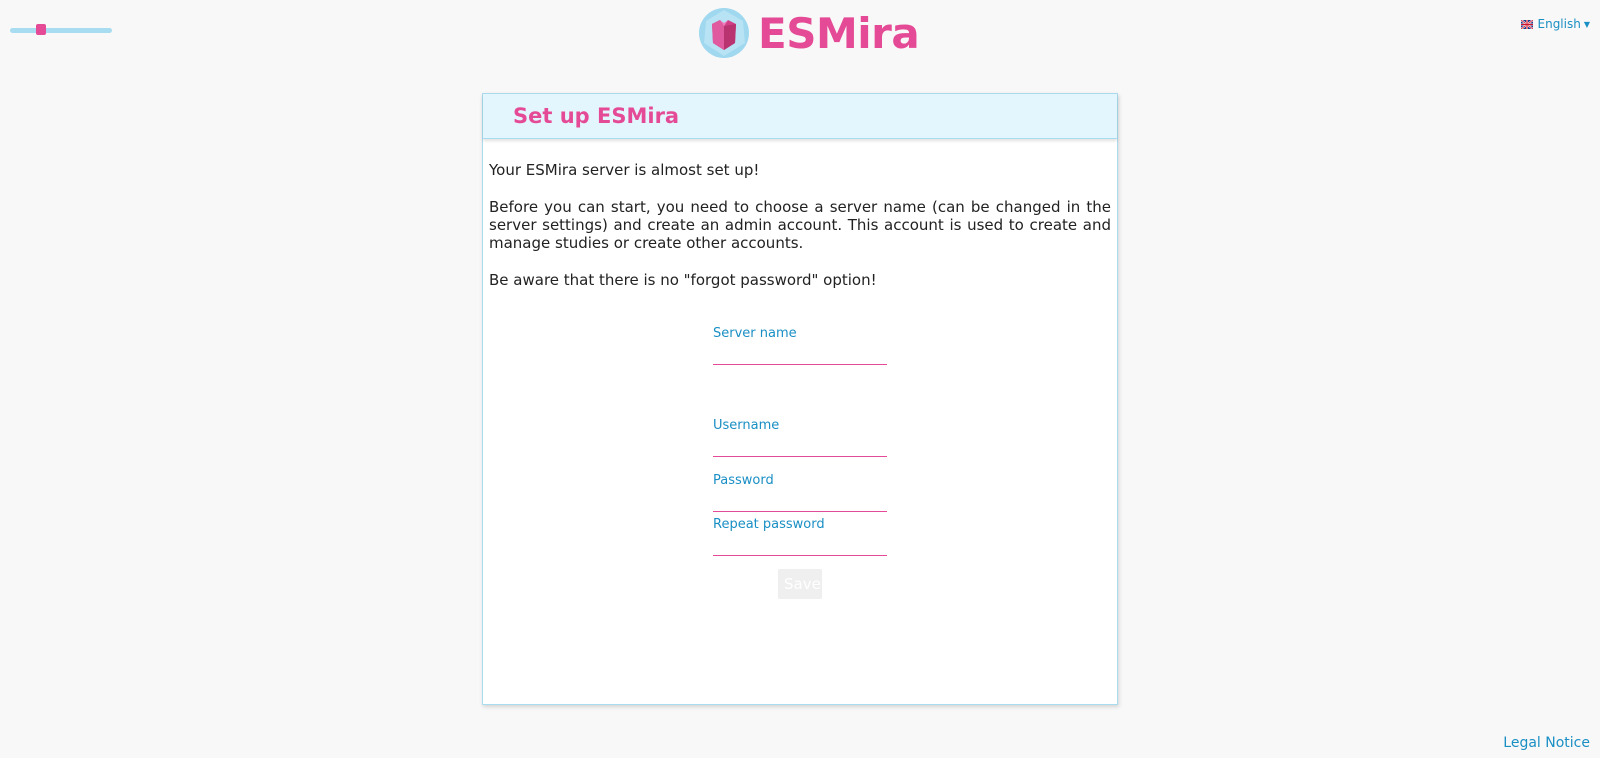  I want to click on repeat-password-input, so click(800, 545).